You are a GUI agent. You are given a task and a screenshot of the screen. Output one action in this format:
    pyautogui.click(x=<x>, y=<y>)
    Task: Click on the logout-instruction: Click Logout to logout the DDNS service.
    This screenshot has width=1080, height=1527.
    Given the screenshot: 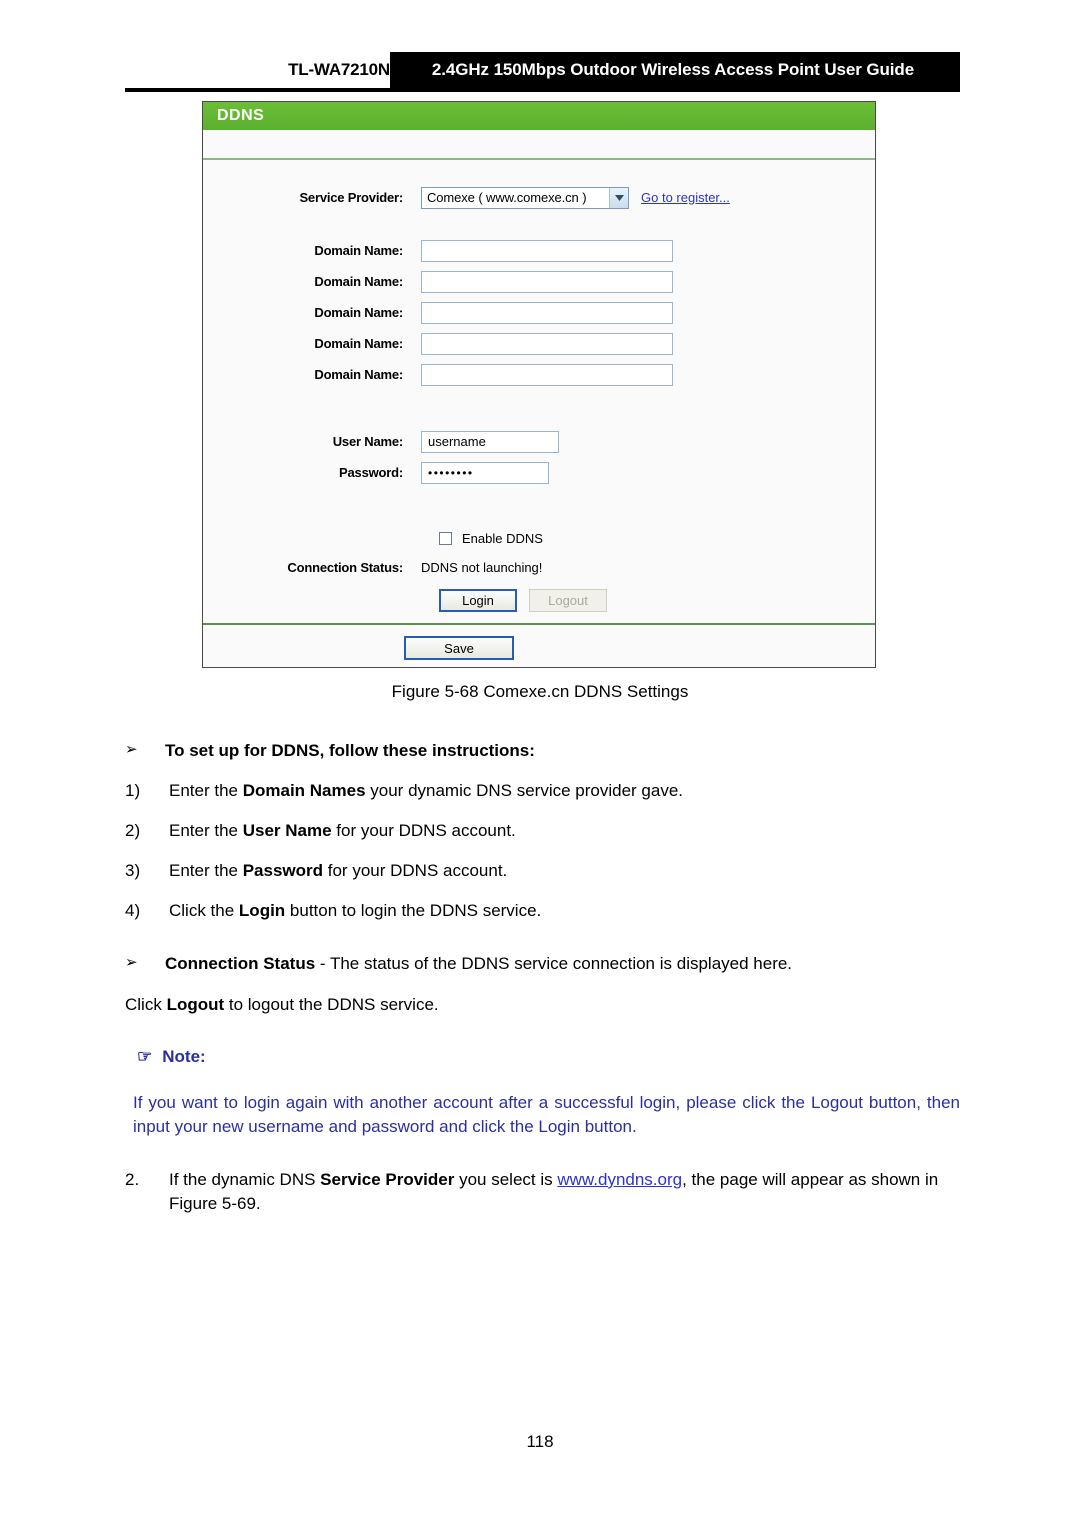 What is the action you would take?
    pyautogui.click(x=542, y=1005)
    